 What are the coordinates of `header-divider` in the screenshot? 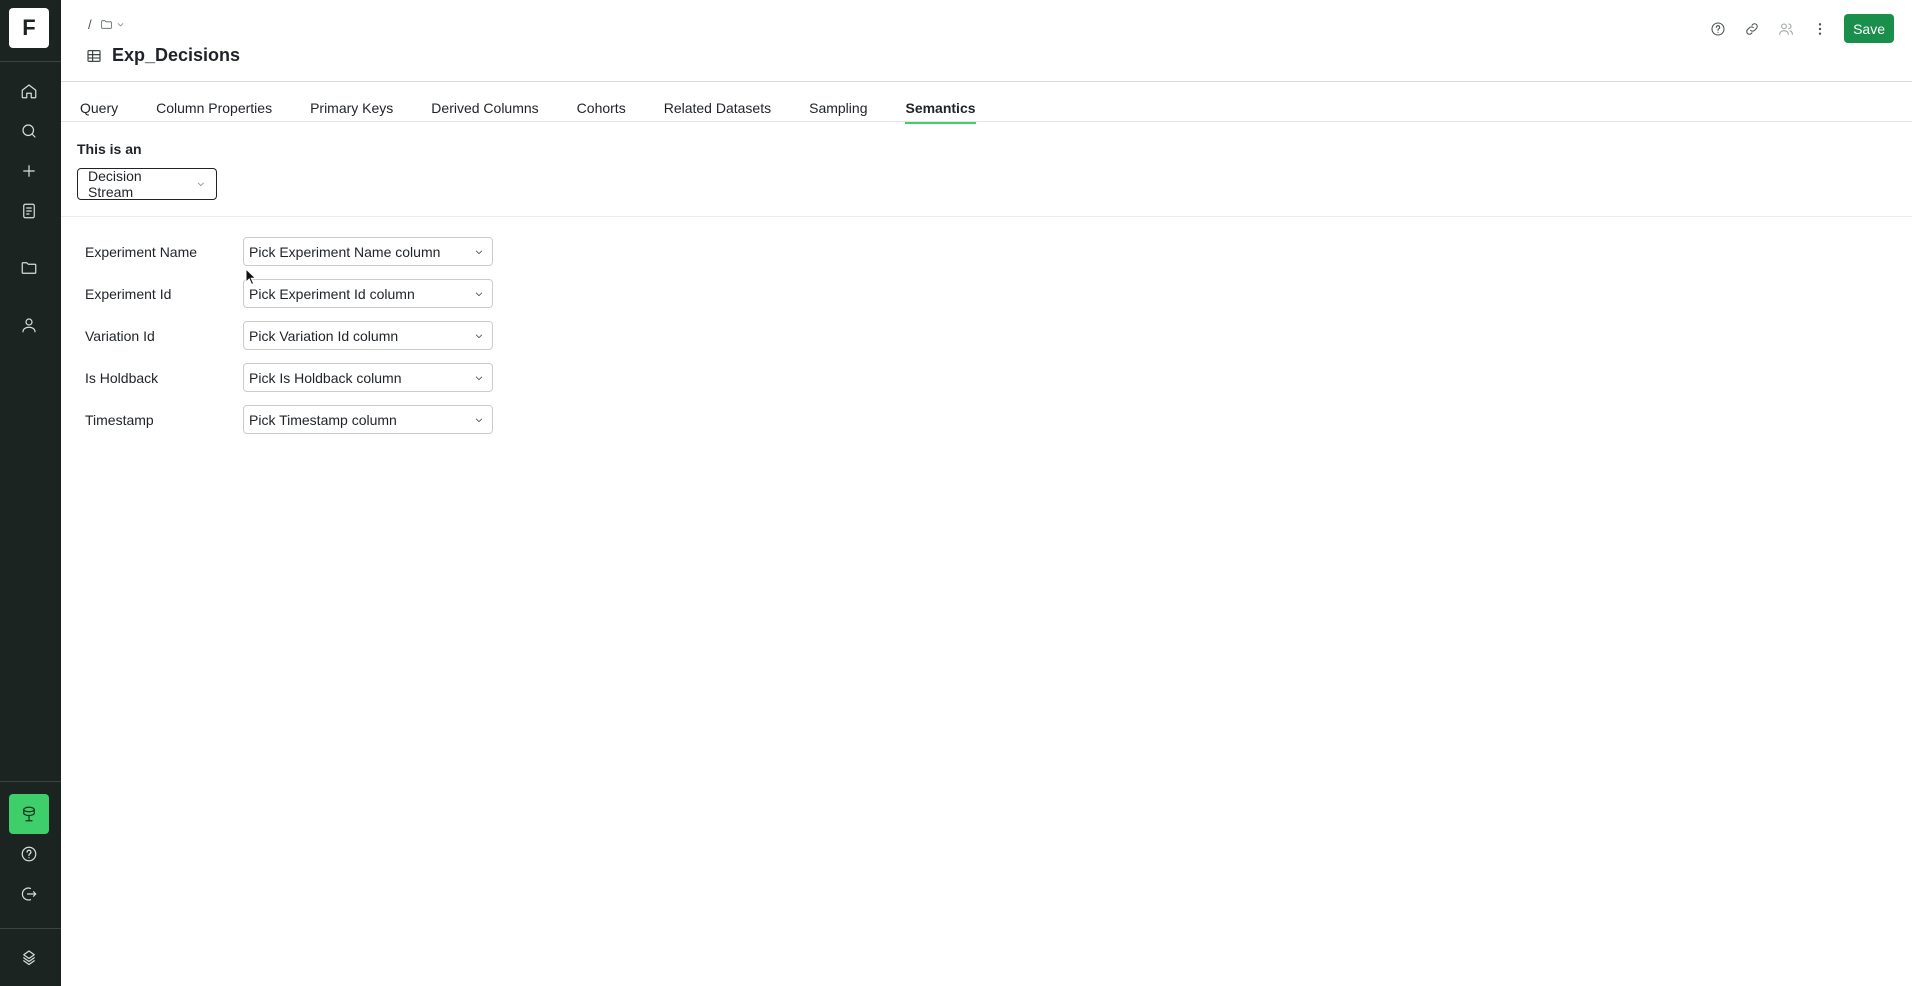 It's located at (986, 81).